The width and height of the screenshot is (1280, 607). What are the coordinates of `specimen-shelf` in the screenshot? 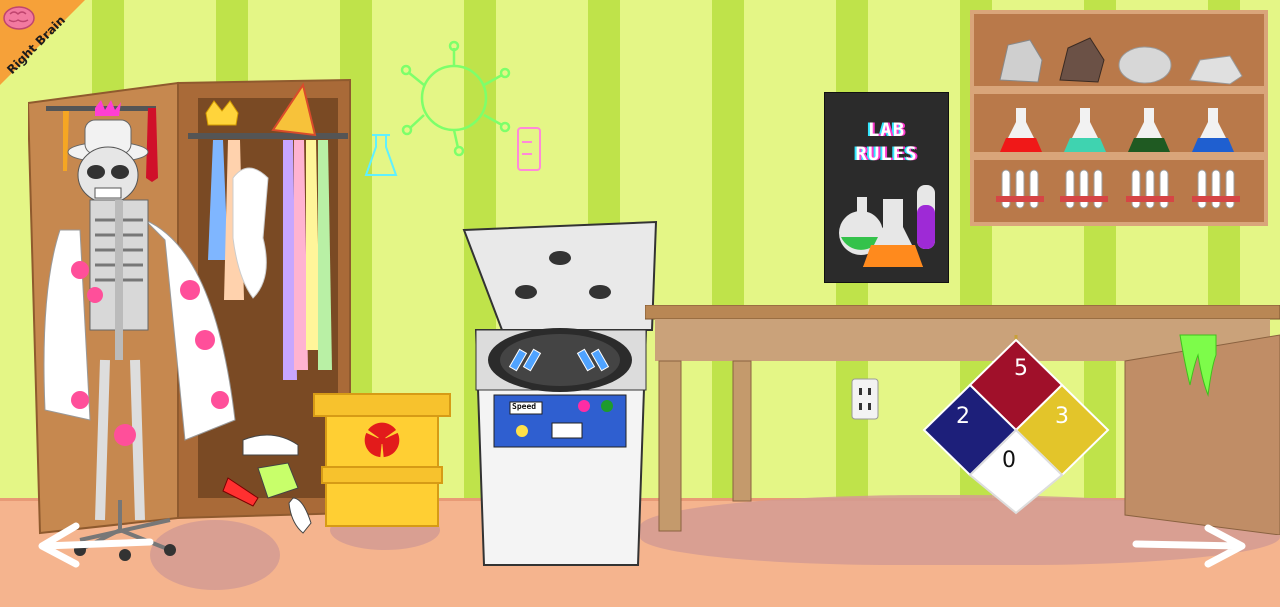 It's located at (1119, 118).